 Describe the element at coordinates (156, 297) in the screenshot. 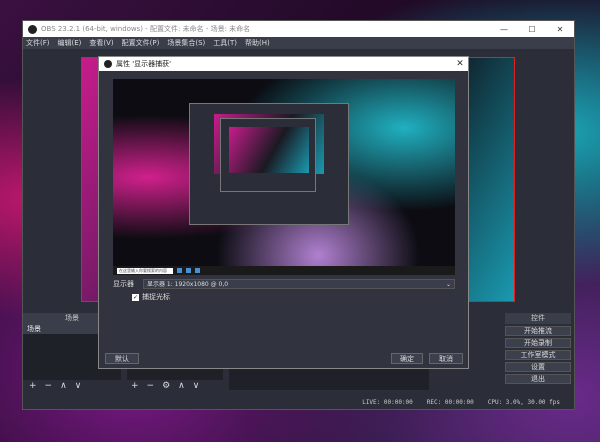

I see `capture-cursor-label: 捕捉光标` at that location.